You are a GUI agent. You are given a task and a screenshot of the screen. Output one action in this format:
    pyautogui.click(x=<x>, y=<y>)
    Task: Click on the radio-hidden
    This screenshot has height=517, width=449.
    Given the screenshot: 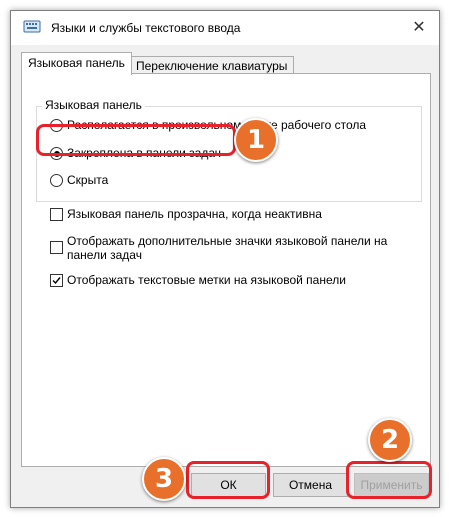 What is the action you would take?
    pyautogui.click(x=56, y=180)
    